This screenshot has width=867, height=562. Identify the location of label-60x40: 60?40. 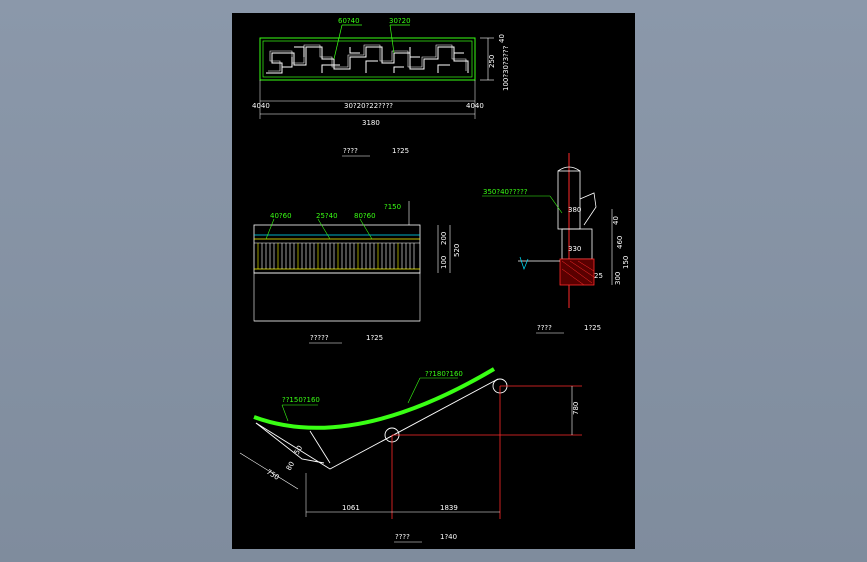
(349, 21).